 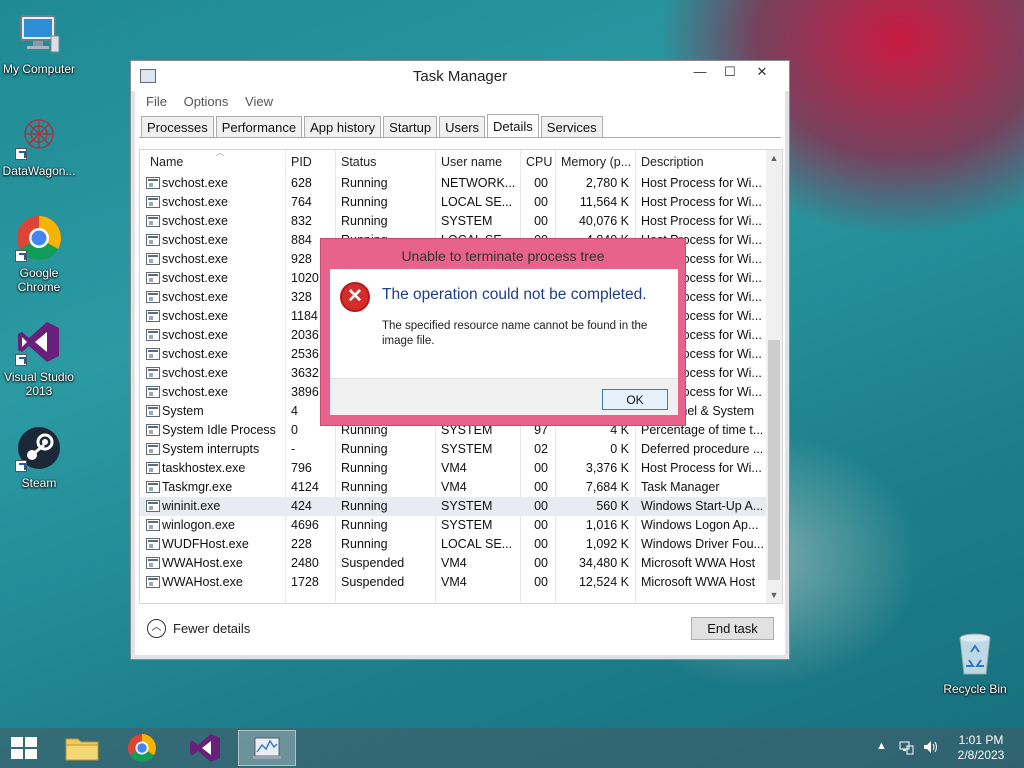 What do you see at coordinates (167, 162) in the screenshot?
I see `column-header-label: Name` at bounding box center [167, 162].